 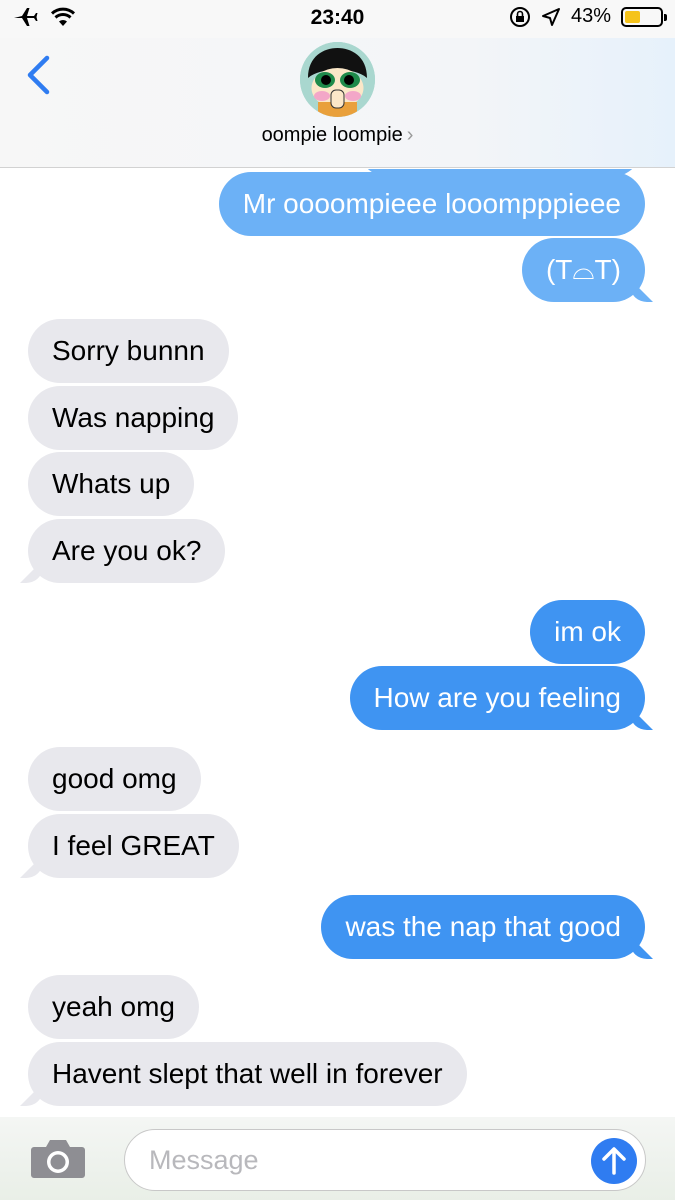 I want to click on message-bubble-incoming: Whats up, so click(x=111, y=484).